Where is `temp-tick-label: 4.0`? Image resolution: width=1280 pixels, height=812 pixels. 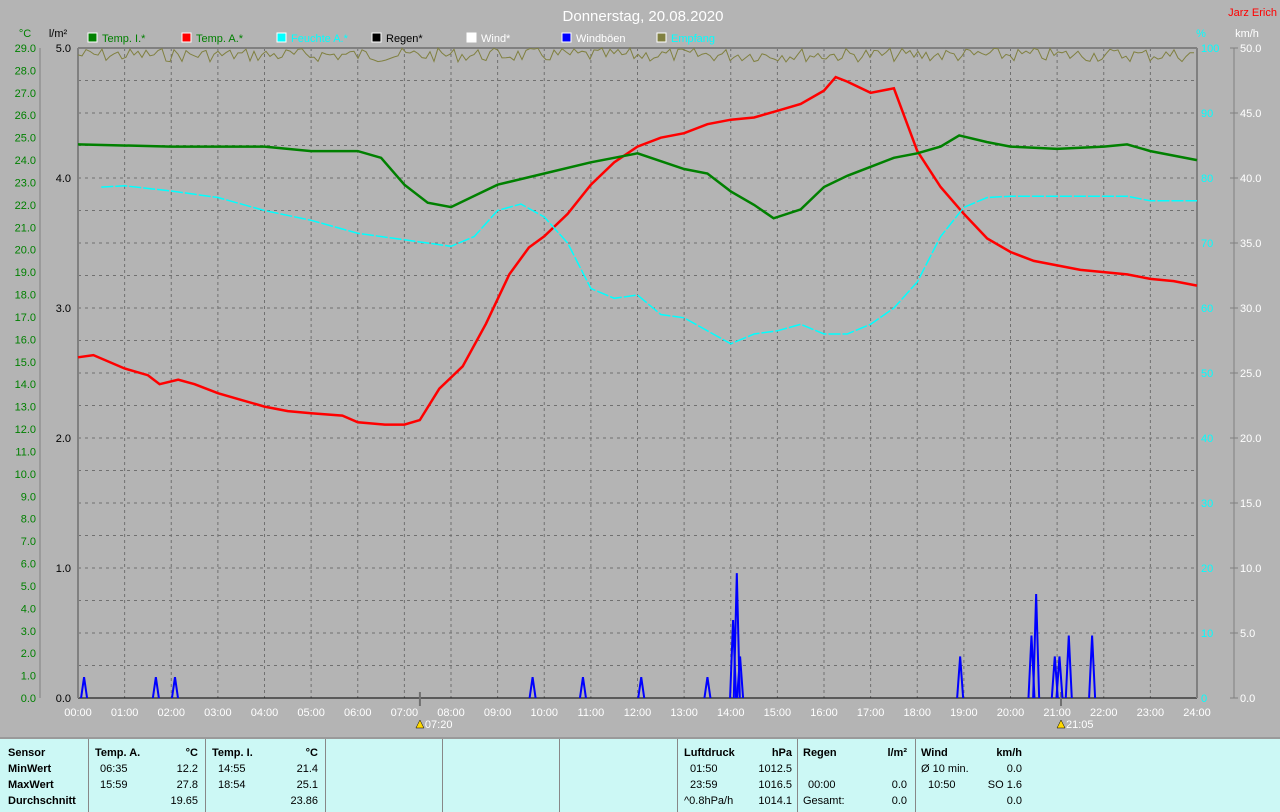
temp-tick-label: 4.0 is located at coordinates (28, 609).